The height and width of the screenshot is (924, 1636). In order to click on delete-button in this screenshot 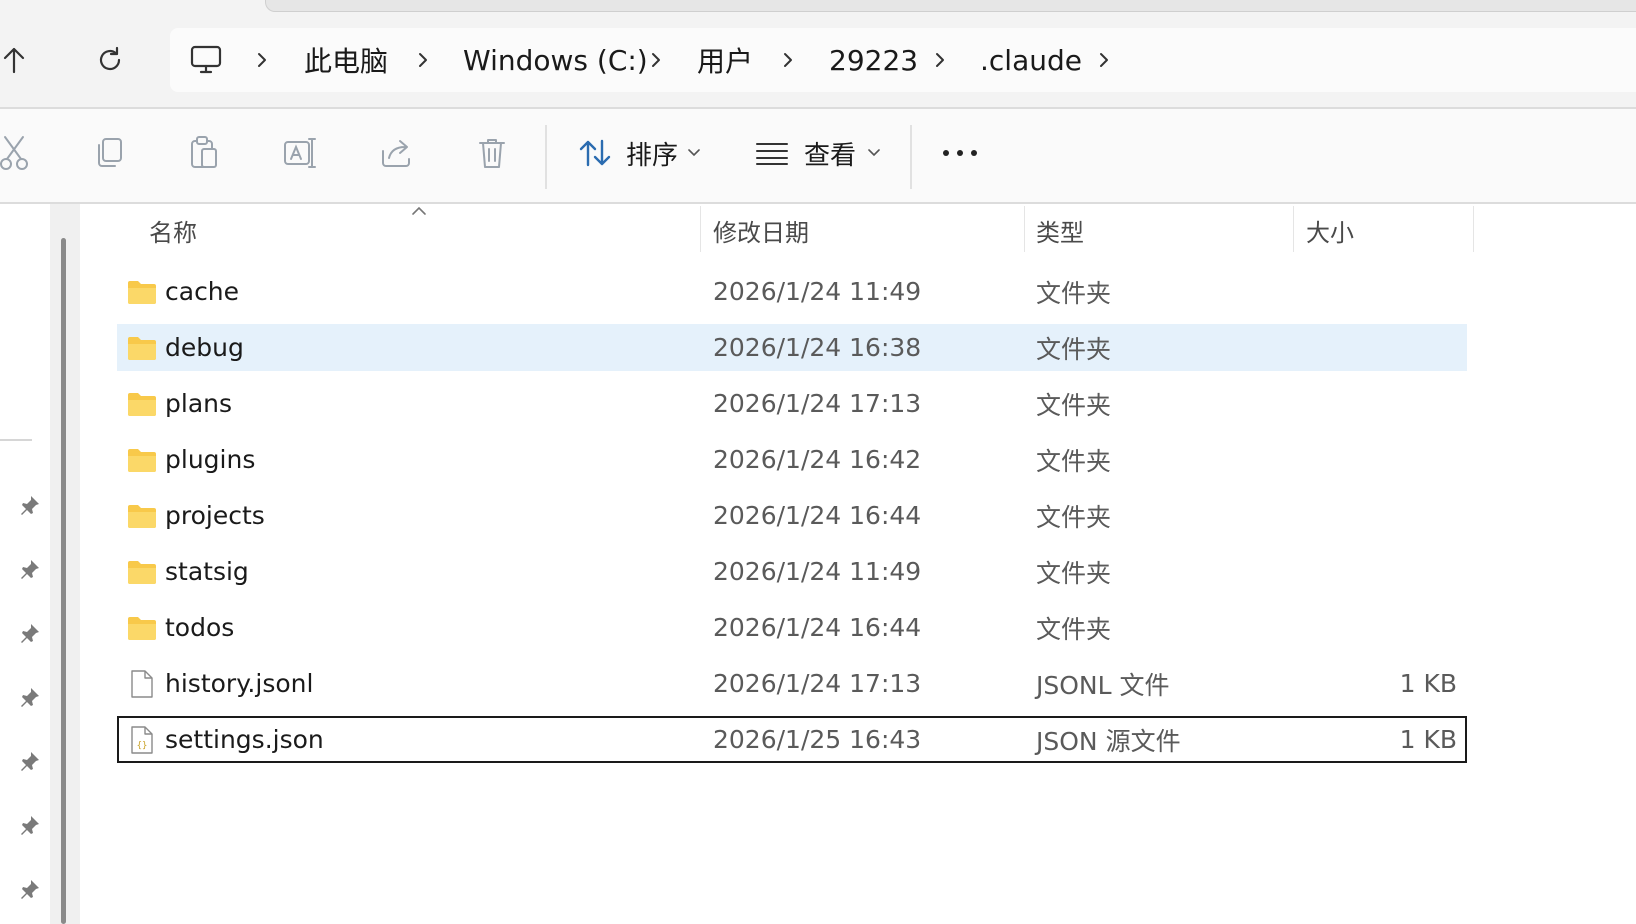, I will do `click(492, 153)`.